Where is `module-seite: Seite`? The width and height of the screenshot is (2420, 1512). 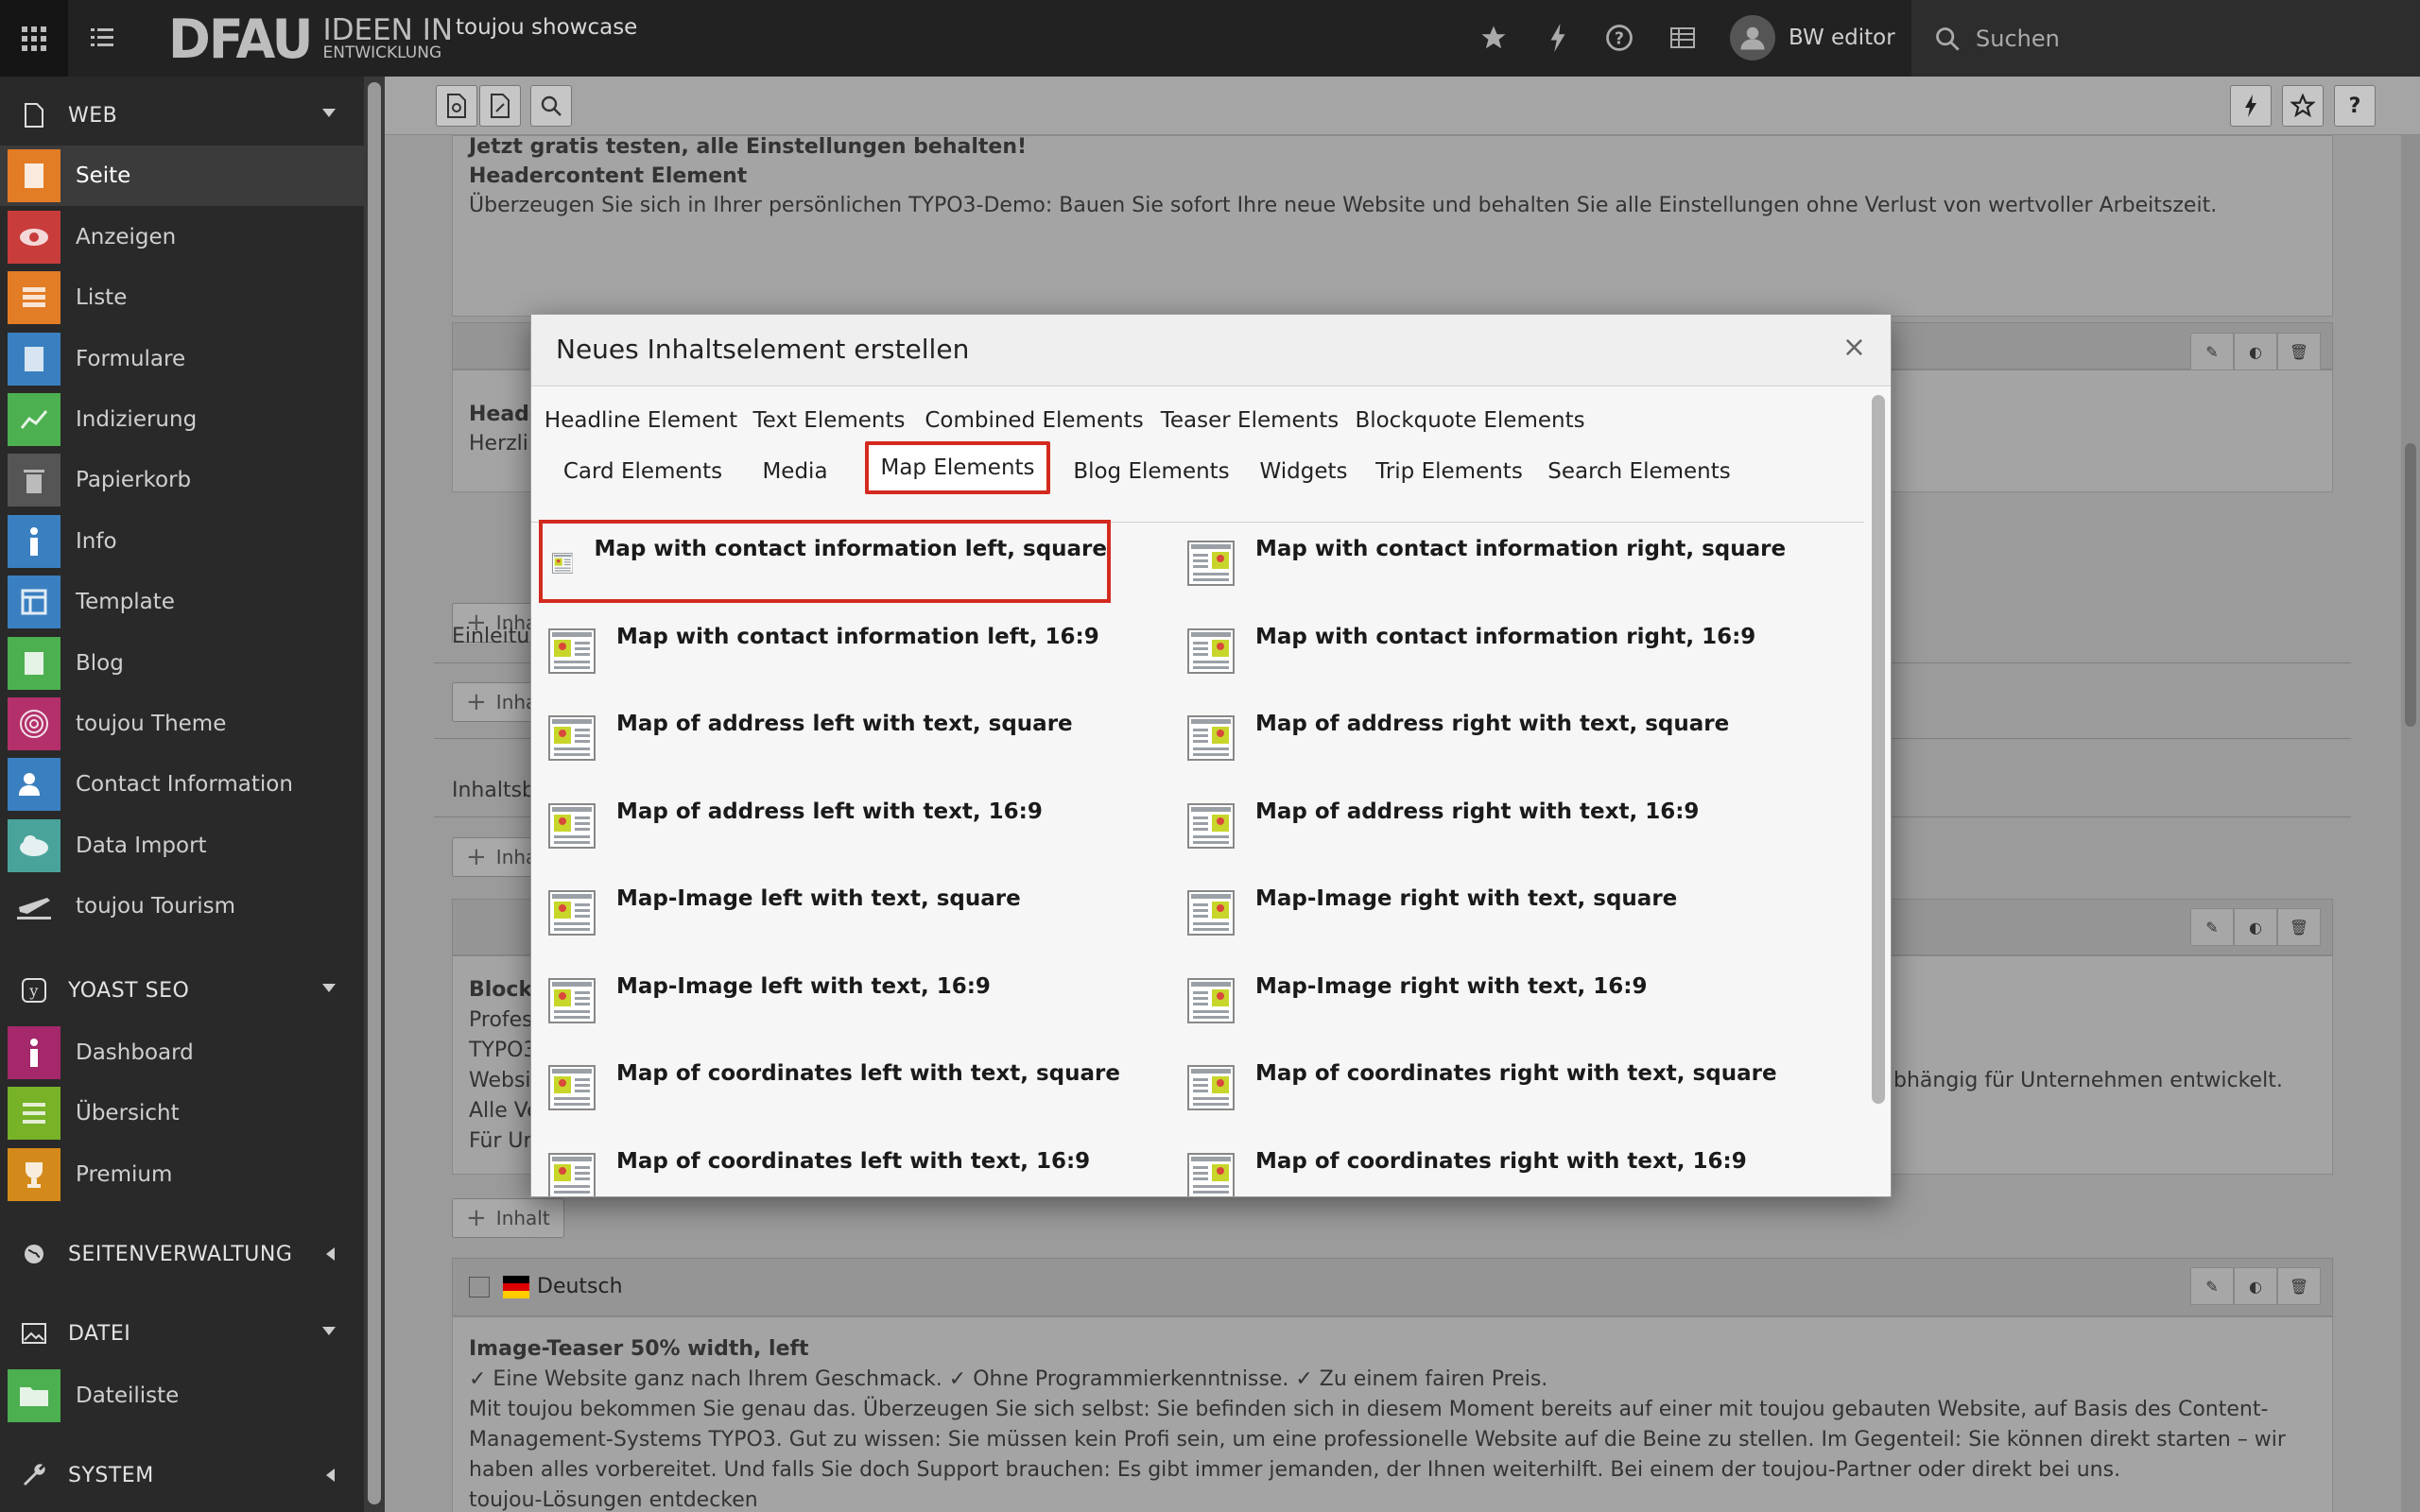 module-seite: Seite is located at coordinates (182, 176).